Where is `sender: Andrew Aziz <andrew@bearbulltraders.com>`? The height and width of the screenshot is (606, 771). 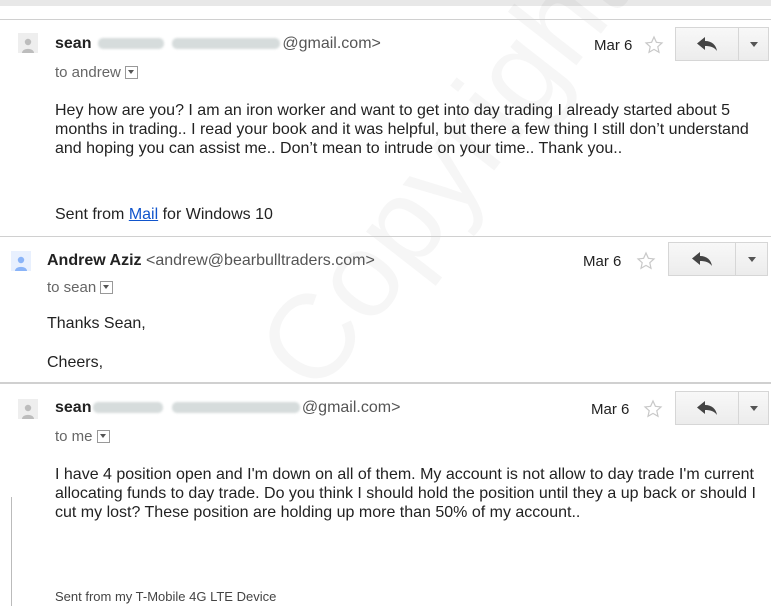
sender: Andrew Aziz <andrew@bearbulltraders.com> is located at coordinates (211, 261).